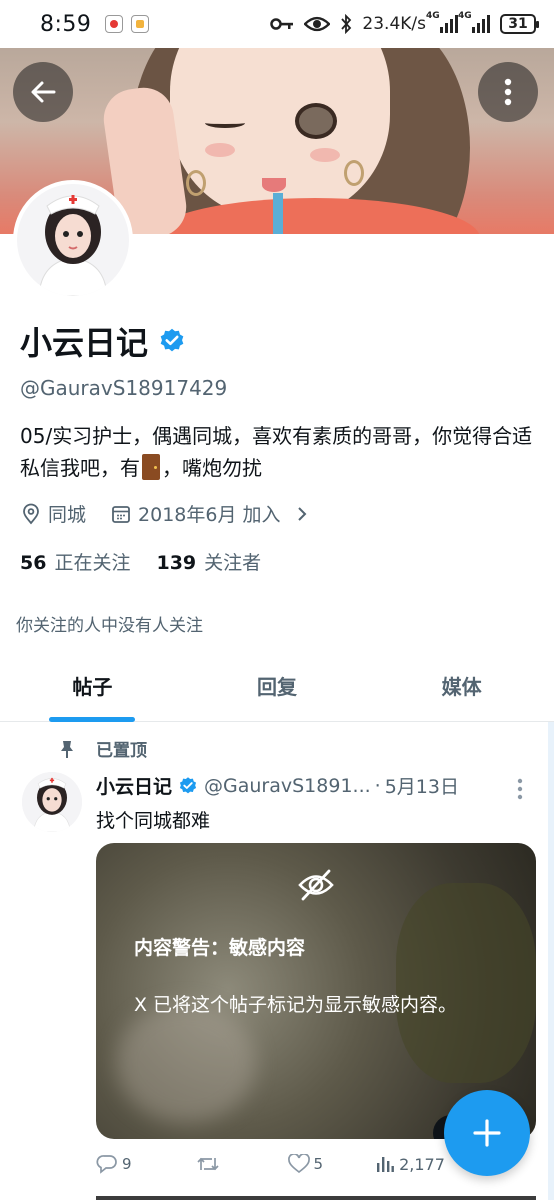 This screenshot has height=1200, width=554. What do you see at coordinates (461, 685) in the screenshot?
I see `tab-media: 媒体` at bounding box center [461, 685].